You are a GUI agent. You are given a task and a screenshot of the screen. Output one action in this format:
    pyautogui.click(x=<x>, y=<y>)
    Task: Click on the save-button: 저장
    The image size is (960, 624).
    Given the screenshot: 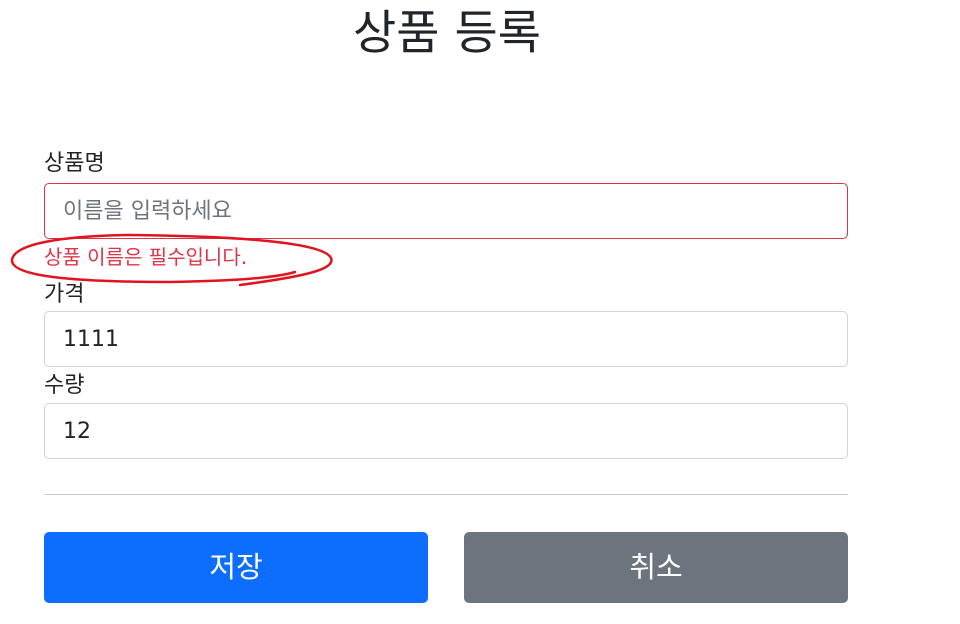 What is the action you would take?
    pyautogui.click(x=236, y=567)
    